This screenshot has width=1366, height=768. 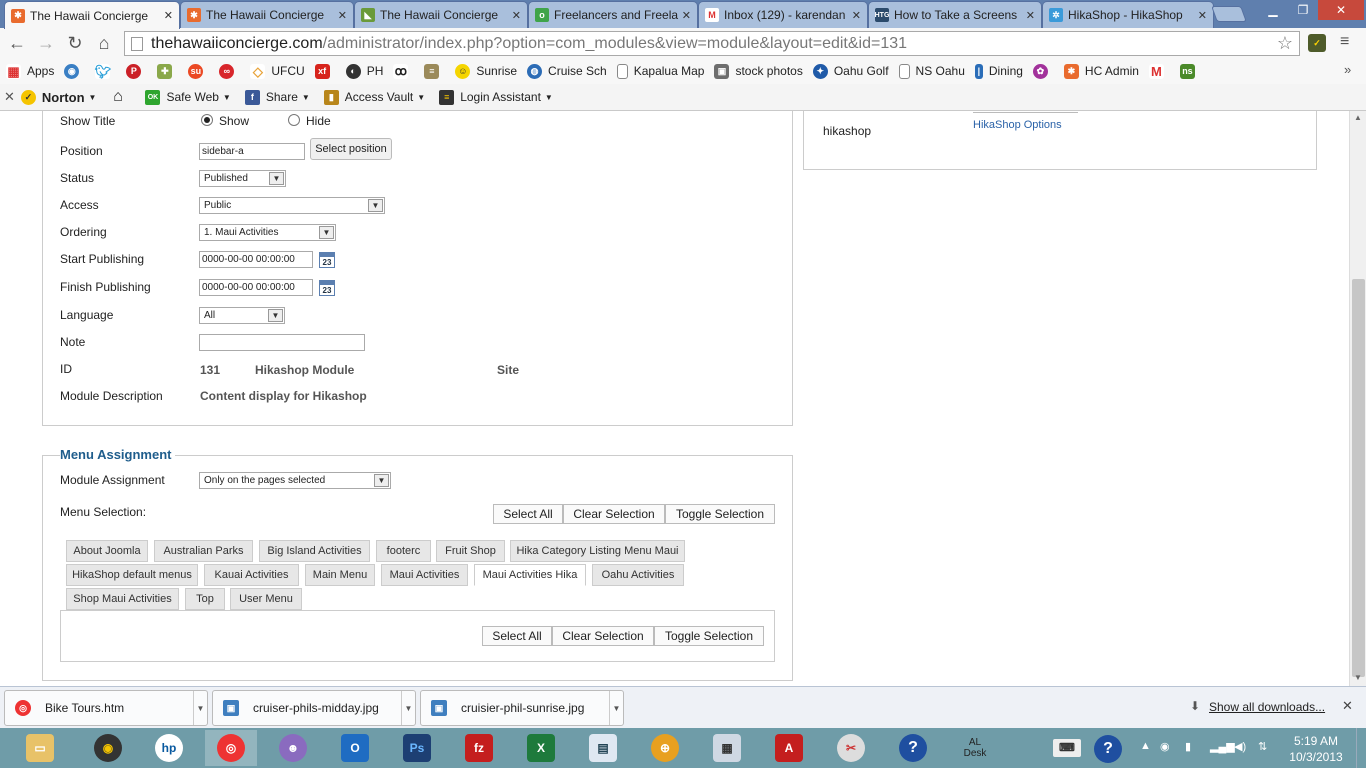 I want to click on menu-tab-maui-activities-hika: Maui Activities Hika, so click(x=530, y=575).